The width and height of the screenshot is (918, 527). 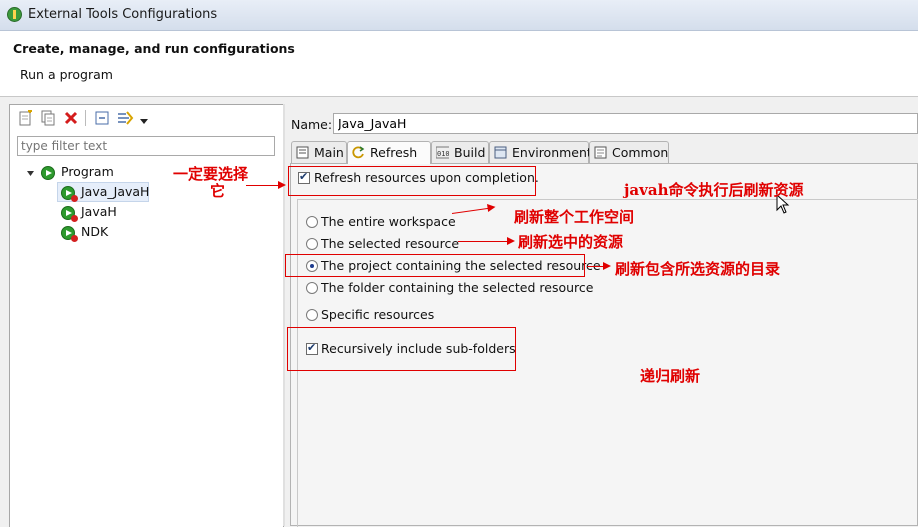 I want to click on eclipse-app-icon, so click(x=14, y=14).